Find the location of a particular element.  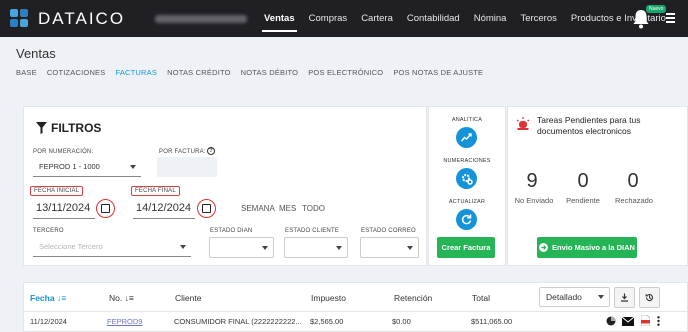

filter-icon is located at coordinates (41, 128).